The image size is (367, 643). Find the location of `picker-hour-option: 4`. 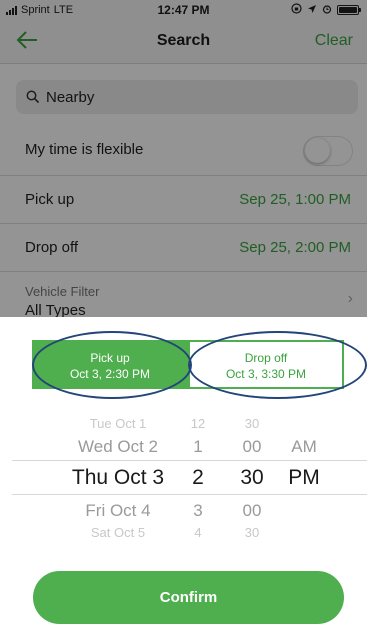

picker-hour-option: 4 is located at coordinates (198, 532).